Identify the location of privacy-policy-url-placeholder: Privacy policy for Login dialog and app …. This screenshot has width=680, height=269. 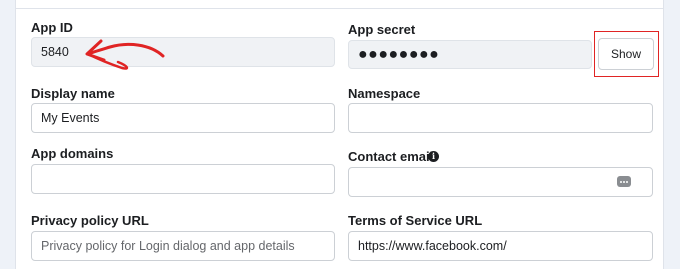
(168, 246).